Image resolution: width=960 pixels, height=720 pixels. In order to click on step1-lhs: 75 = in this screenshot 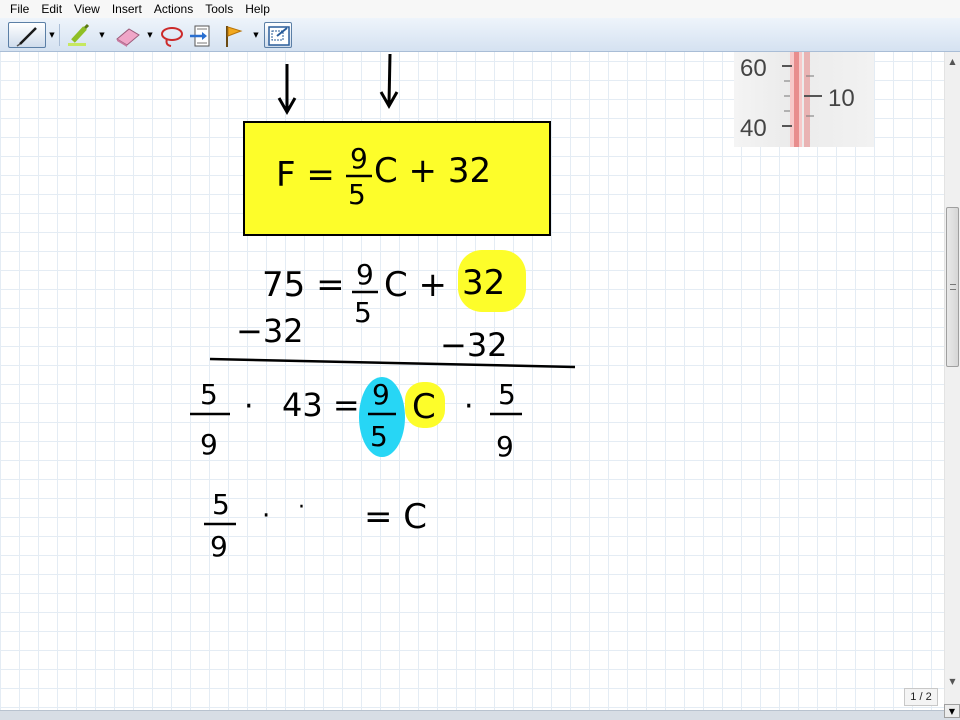, I will do `click(303, 285)`.